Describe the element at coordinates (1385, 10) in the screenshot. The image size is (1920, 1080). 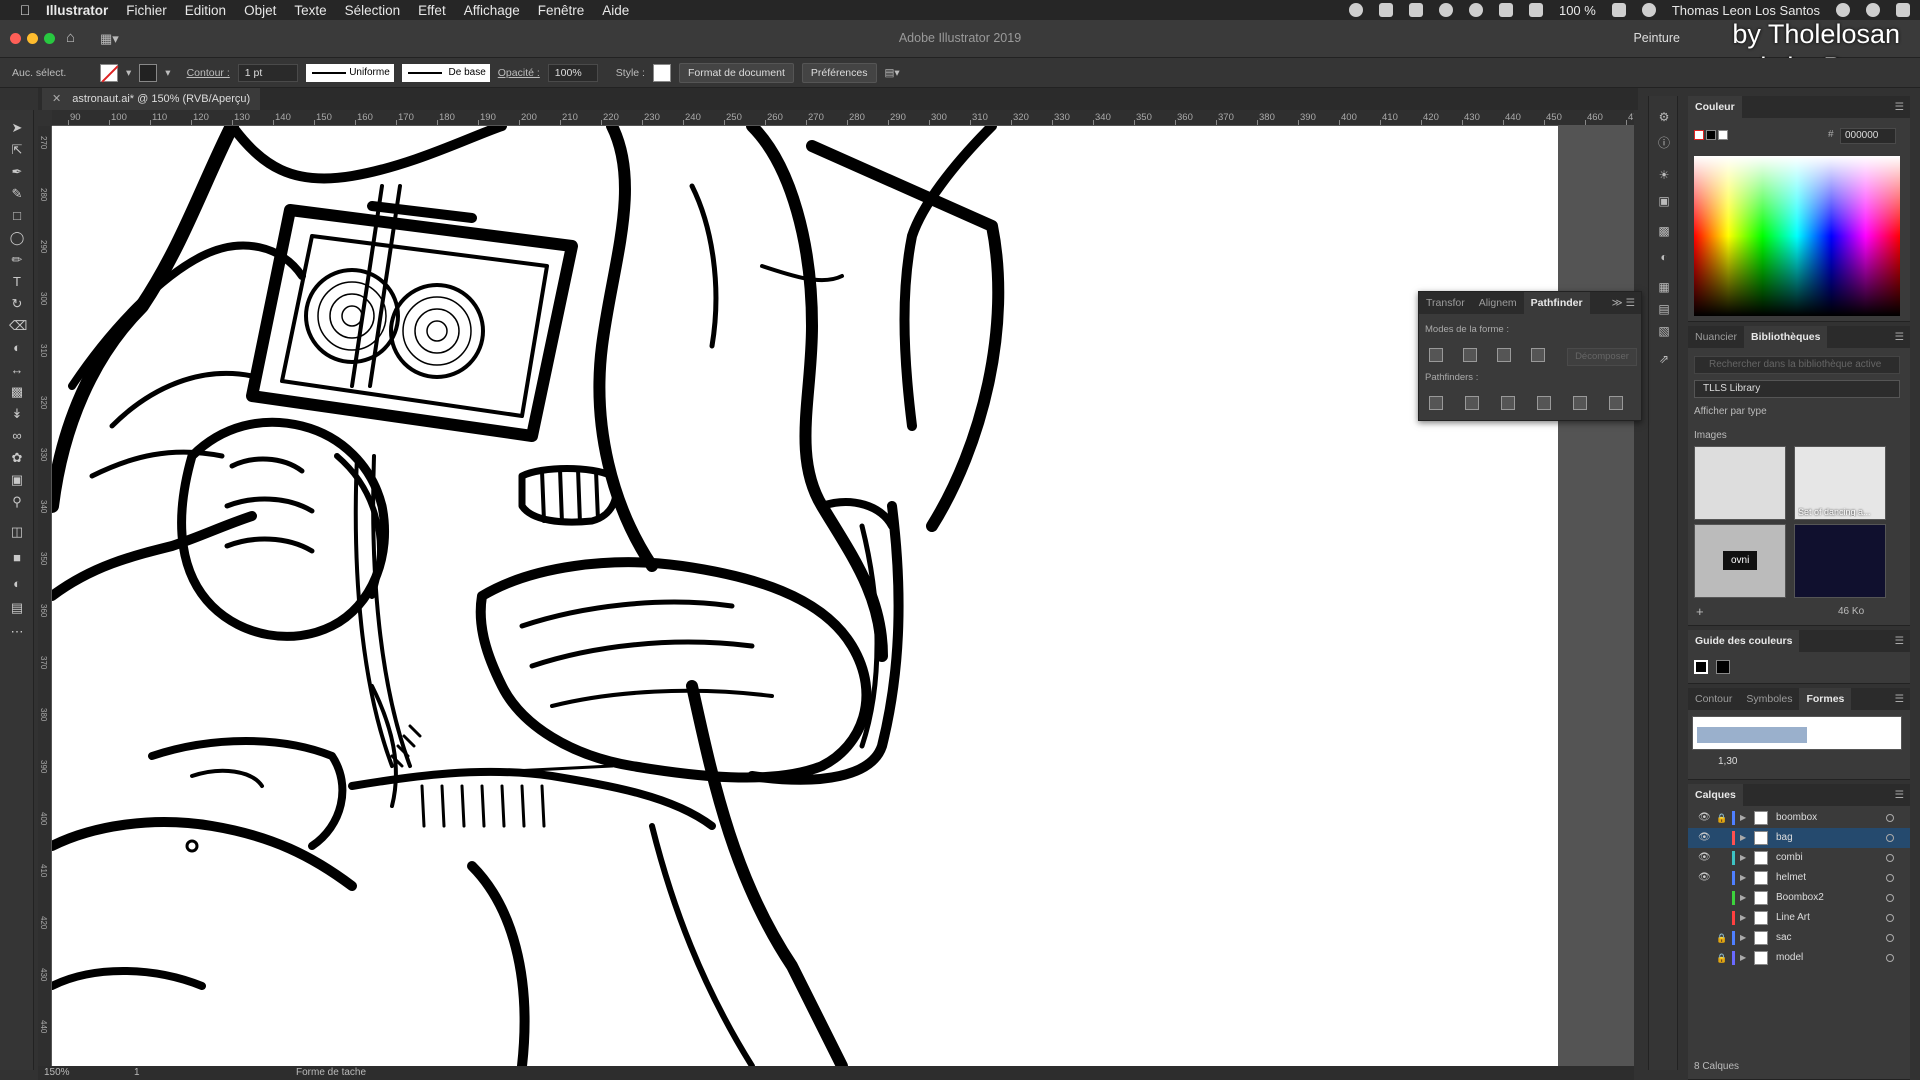
I see `screen-icon` at that location.